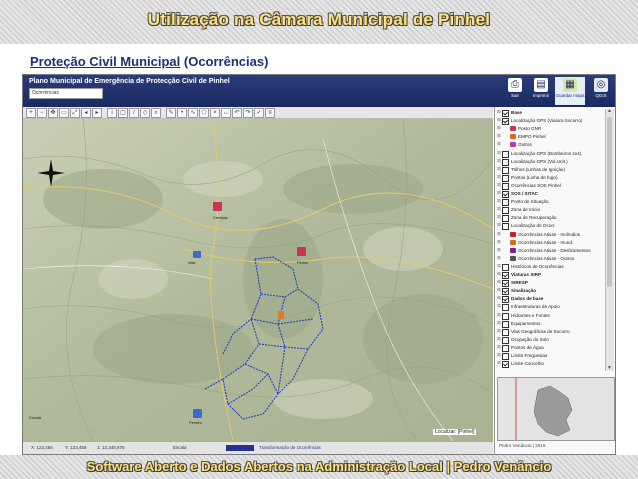 The width and height of the screenshot is (638, 479). What do you see at coordinates (204, 113) in the screenshot?
I see `add-polygon-icon: ⬠` at bounding box center [204, 113].